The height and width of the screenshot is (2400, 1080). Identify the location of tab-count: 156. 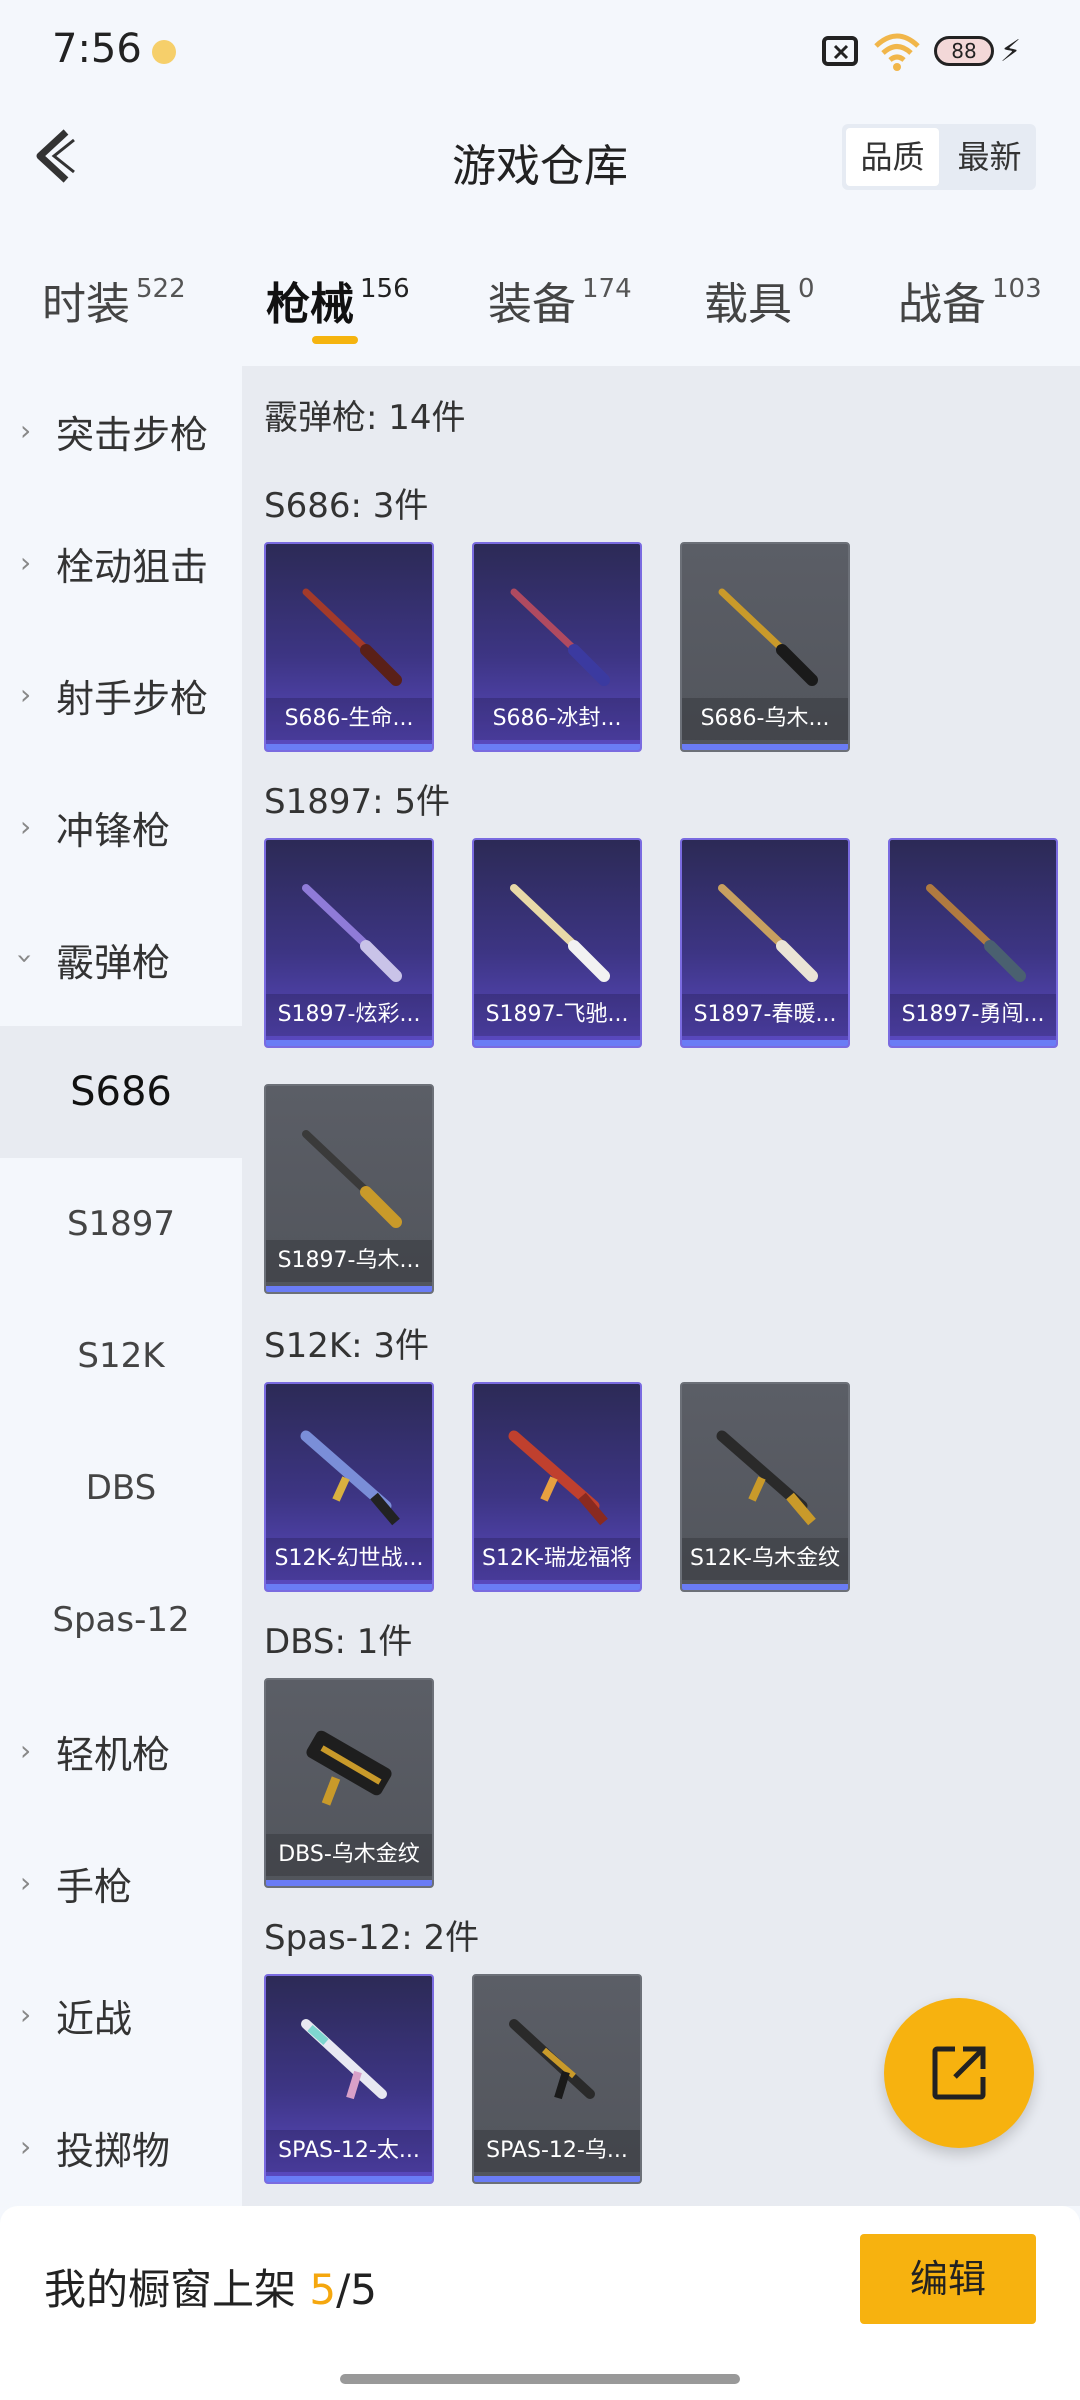
(385, 289).